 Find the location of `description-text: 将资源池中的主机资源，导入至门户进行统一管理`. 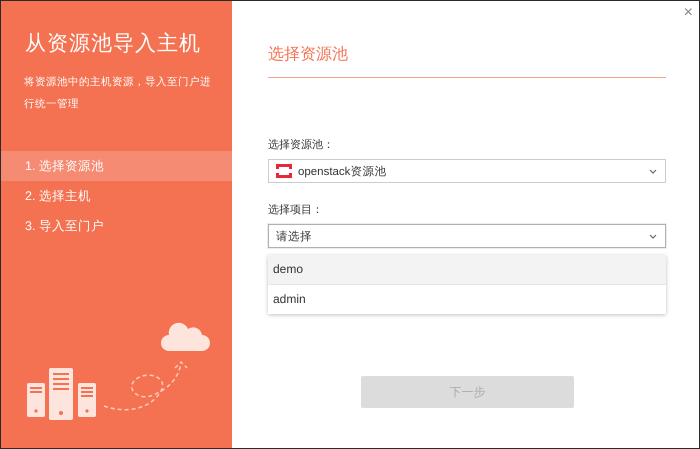

description-text: 将资源池中的主机资源，导入至门户进行统一管理 is located at coordinates (117, 93).